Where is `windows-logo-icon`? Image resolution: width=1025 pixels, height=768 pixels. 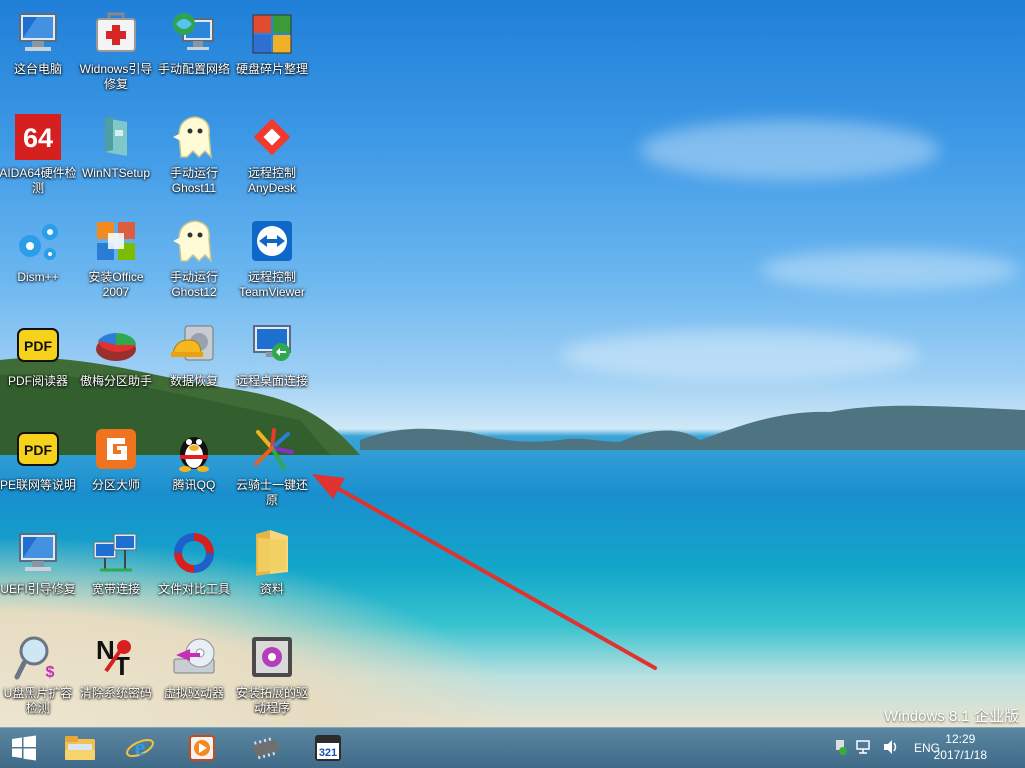
windows-logo-icon is located at coordinates (24, 748).